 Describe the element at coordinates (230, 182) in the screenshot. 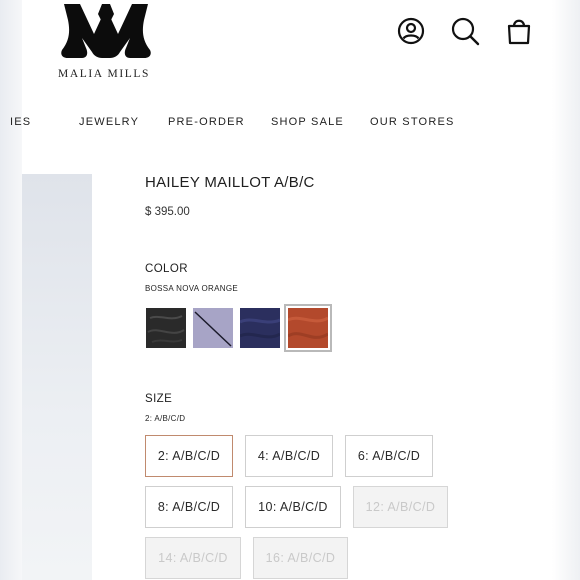

I see `product-title: HAILEY MAILLOT A/B/C` at that location.